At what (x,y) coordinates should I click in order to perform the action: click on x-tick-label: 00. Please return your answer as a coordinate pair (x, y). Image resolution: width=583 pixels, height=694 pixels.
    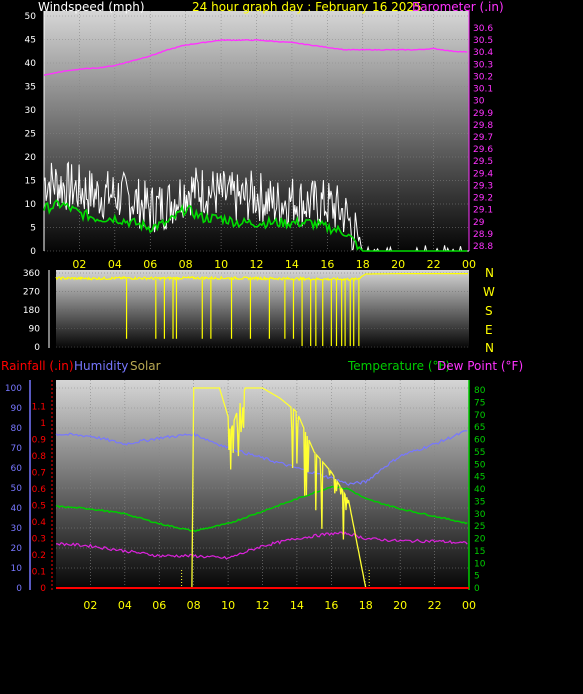
    Looking at the image, I should click on (469, 605).